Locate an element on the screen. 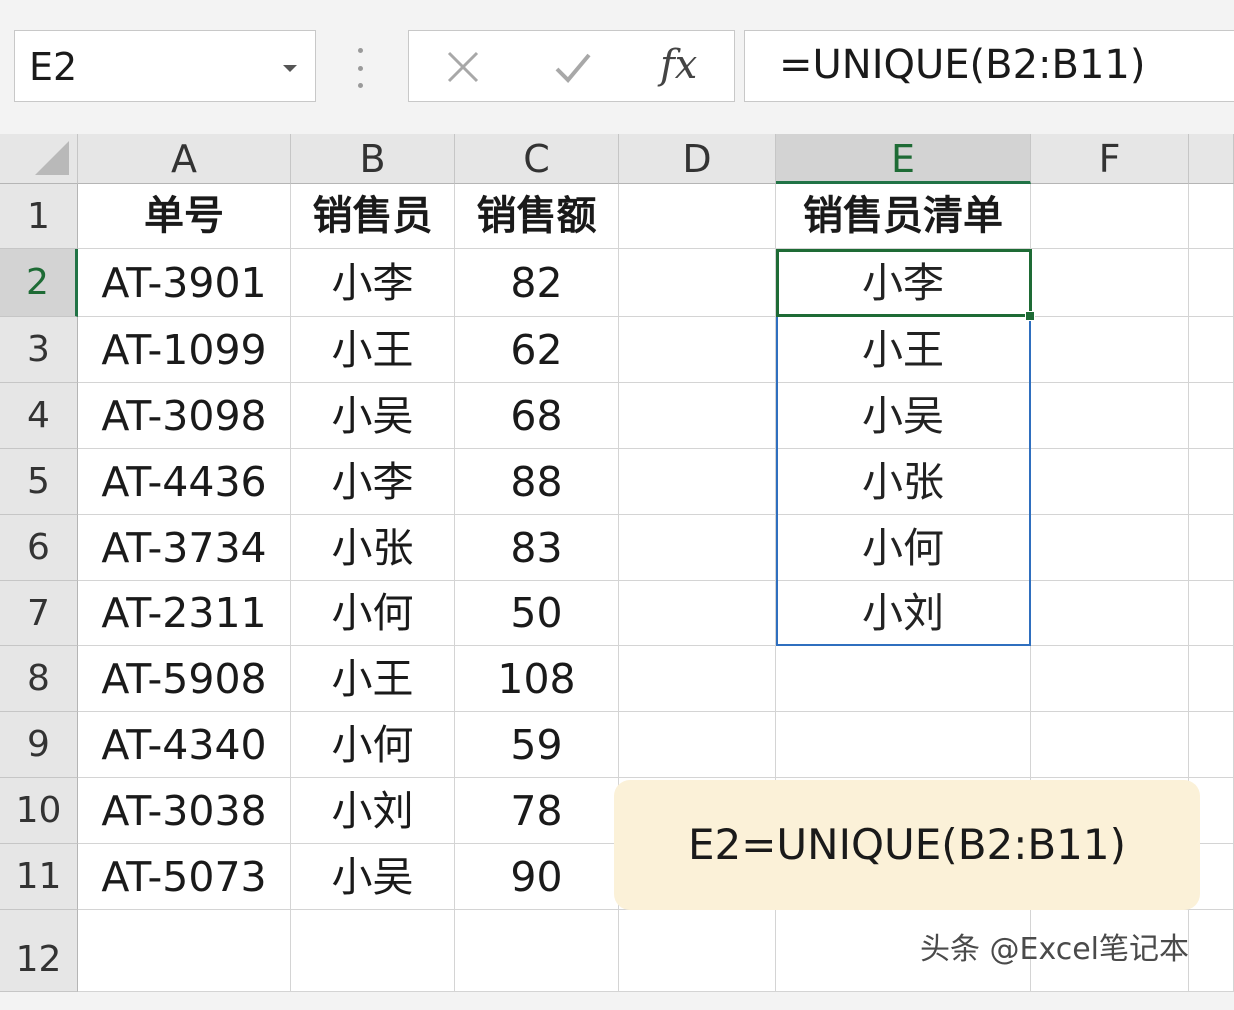 Image resolution: width=1234 pixels, height=1010 pixels. cell-f6 is located at coordinates (1110, 548).